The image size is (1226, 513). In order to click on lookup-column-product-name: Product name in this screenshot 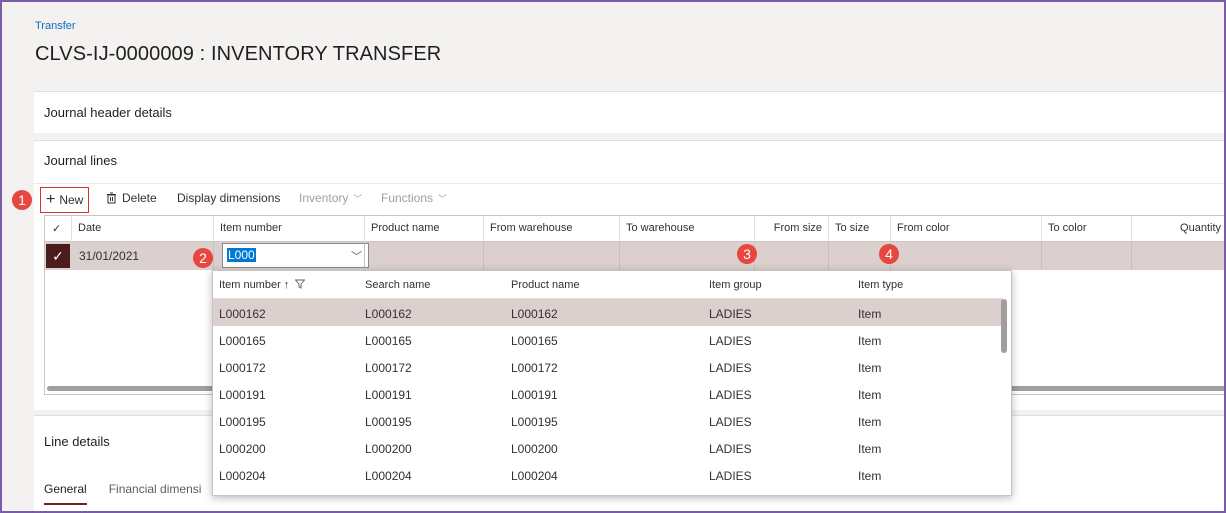, I will do `click(545, 285)`.